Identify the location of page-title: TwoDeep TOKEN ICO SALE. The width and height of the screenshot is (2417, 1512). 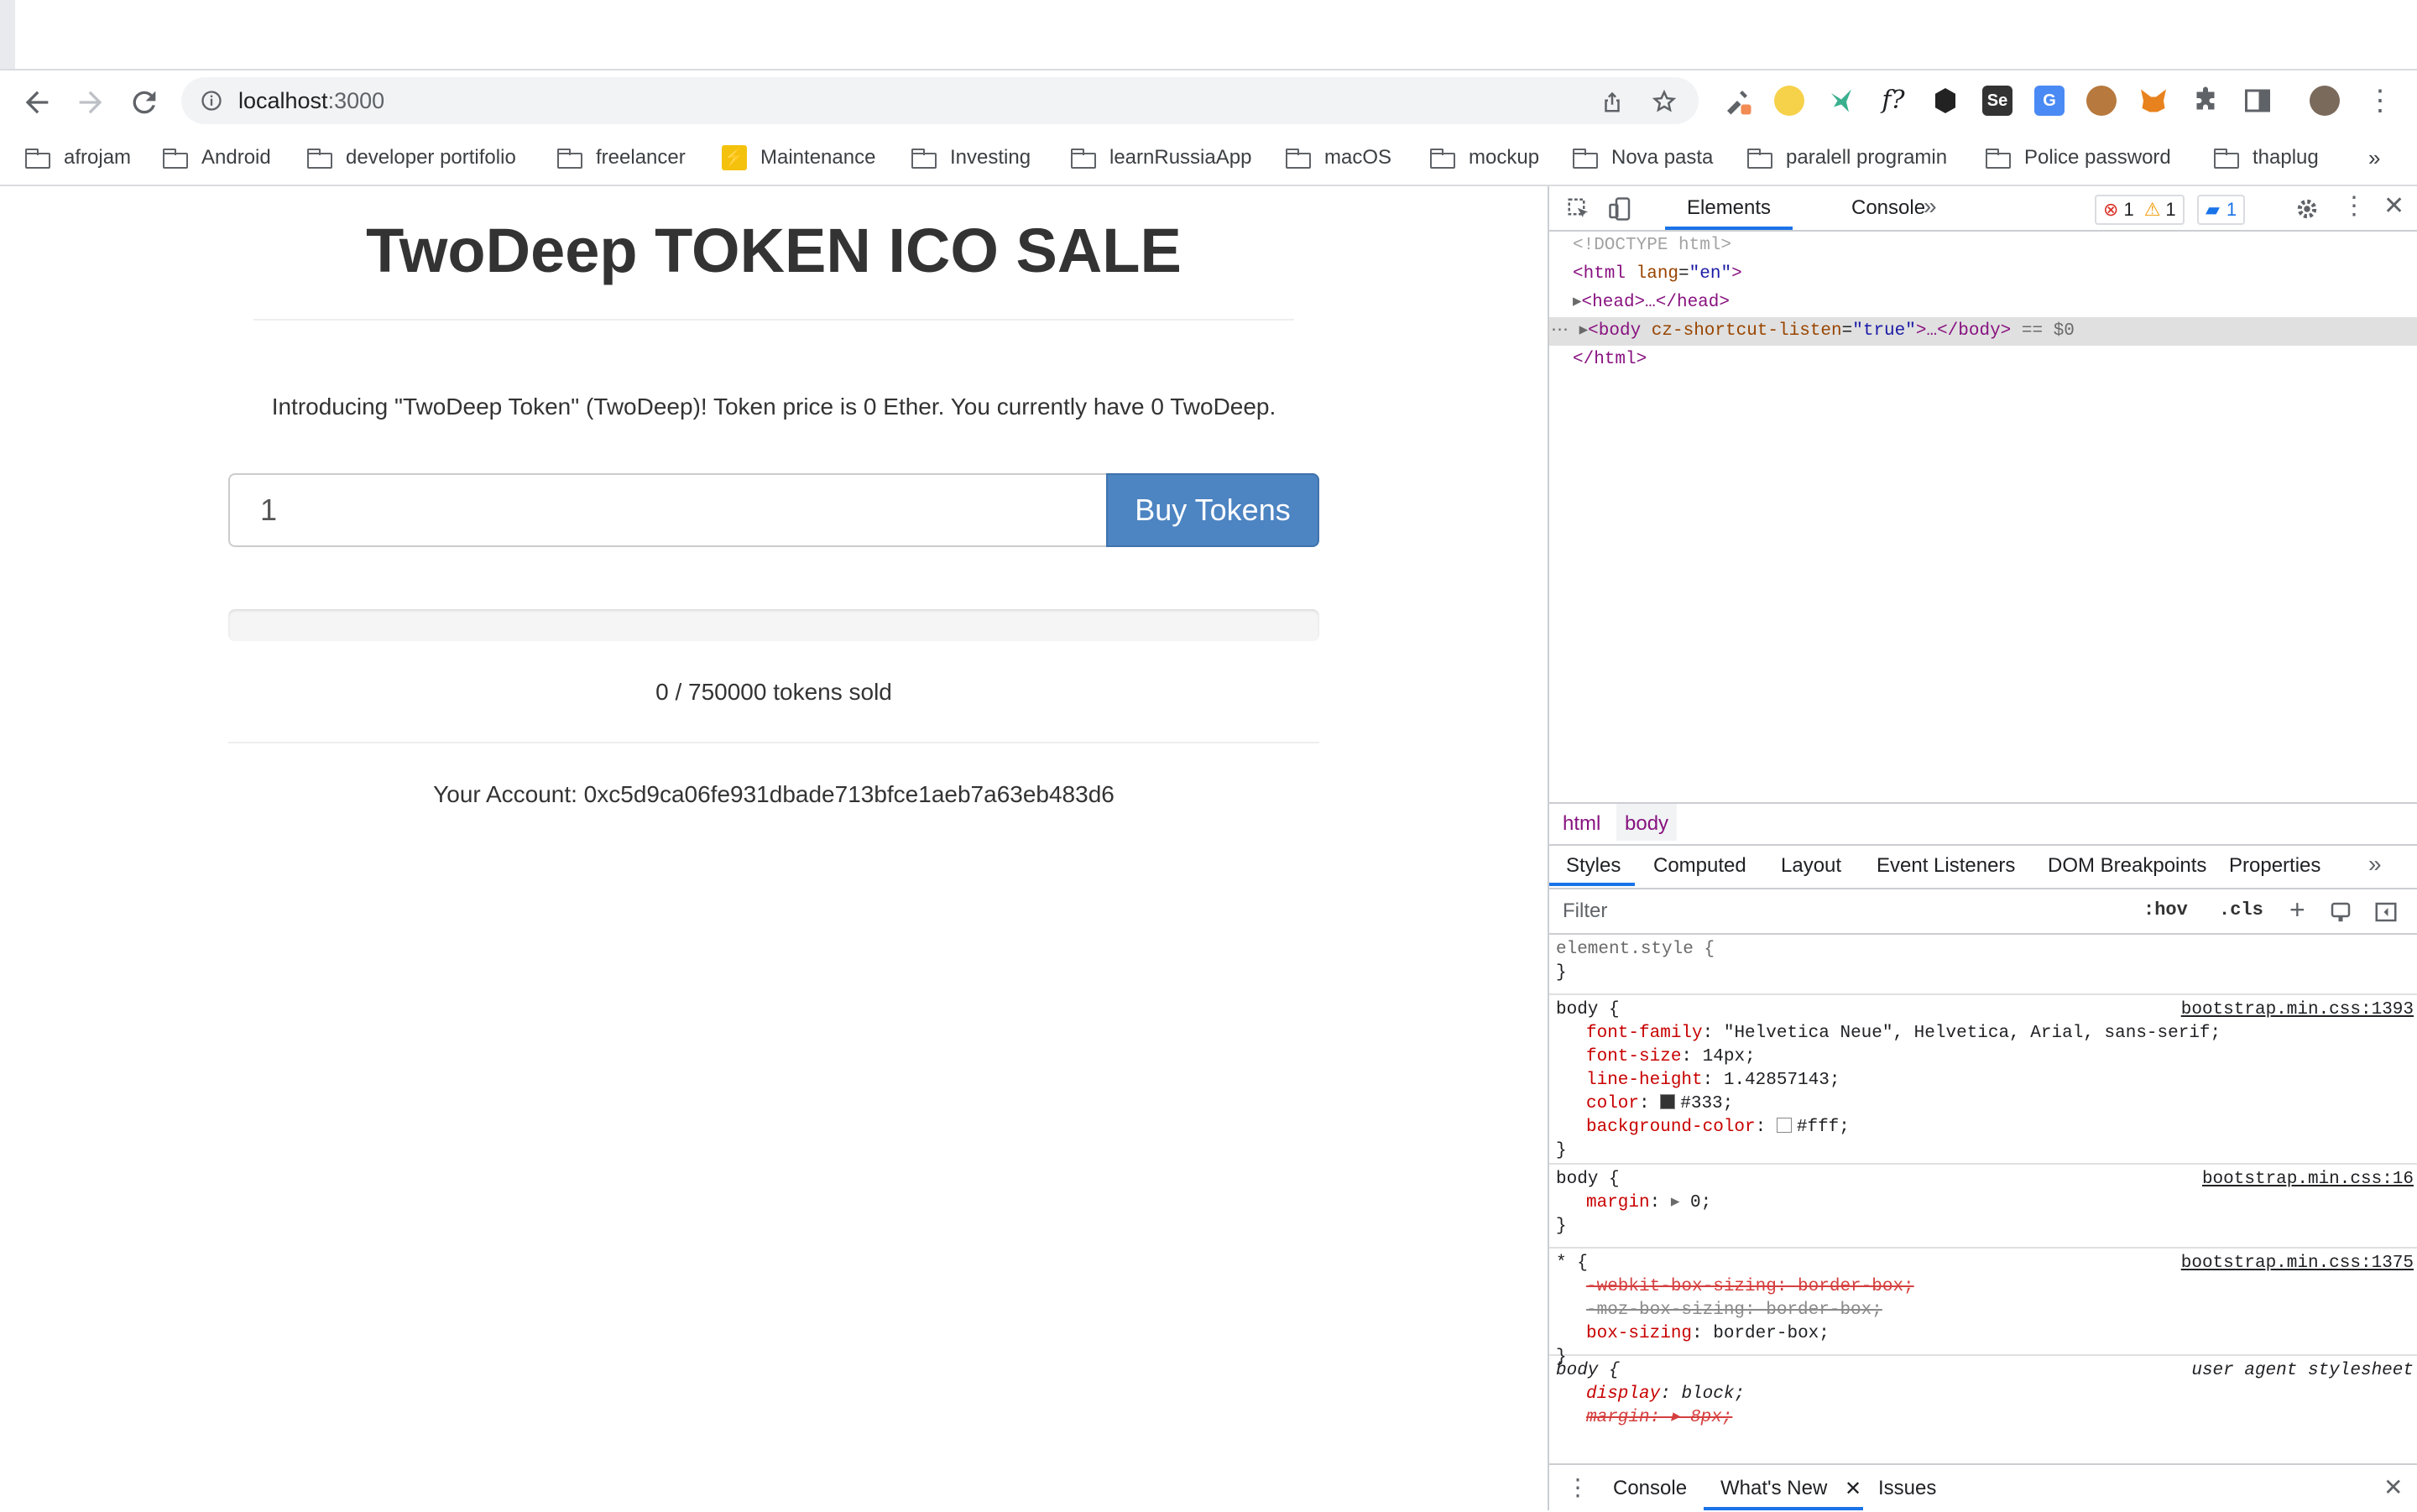
(774, 251).